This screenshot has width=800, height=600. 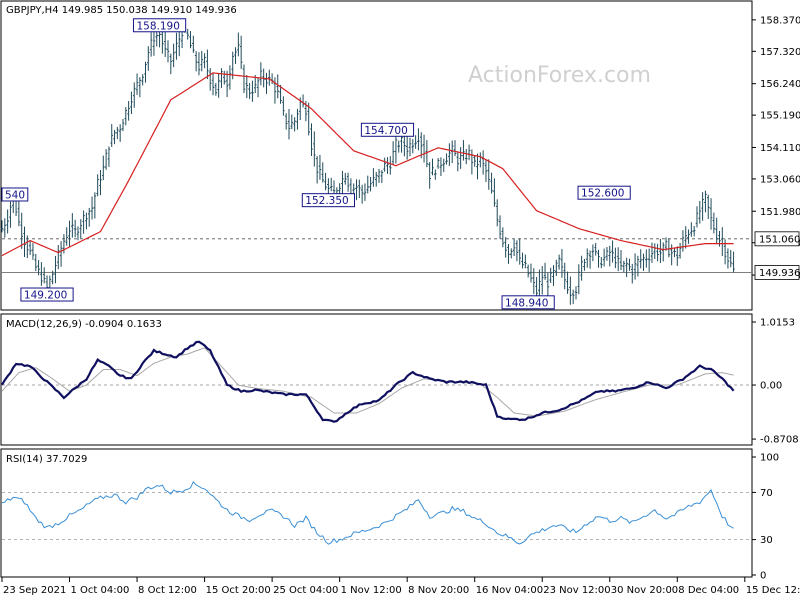 I want to click on price-y-tick-label: 158.370, so click(x=780, y=20).